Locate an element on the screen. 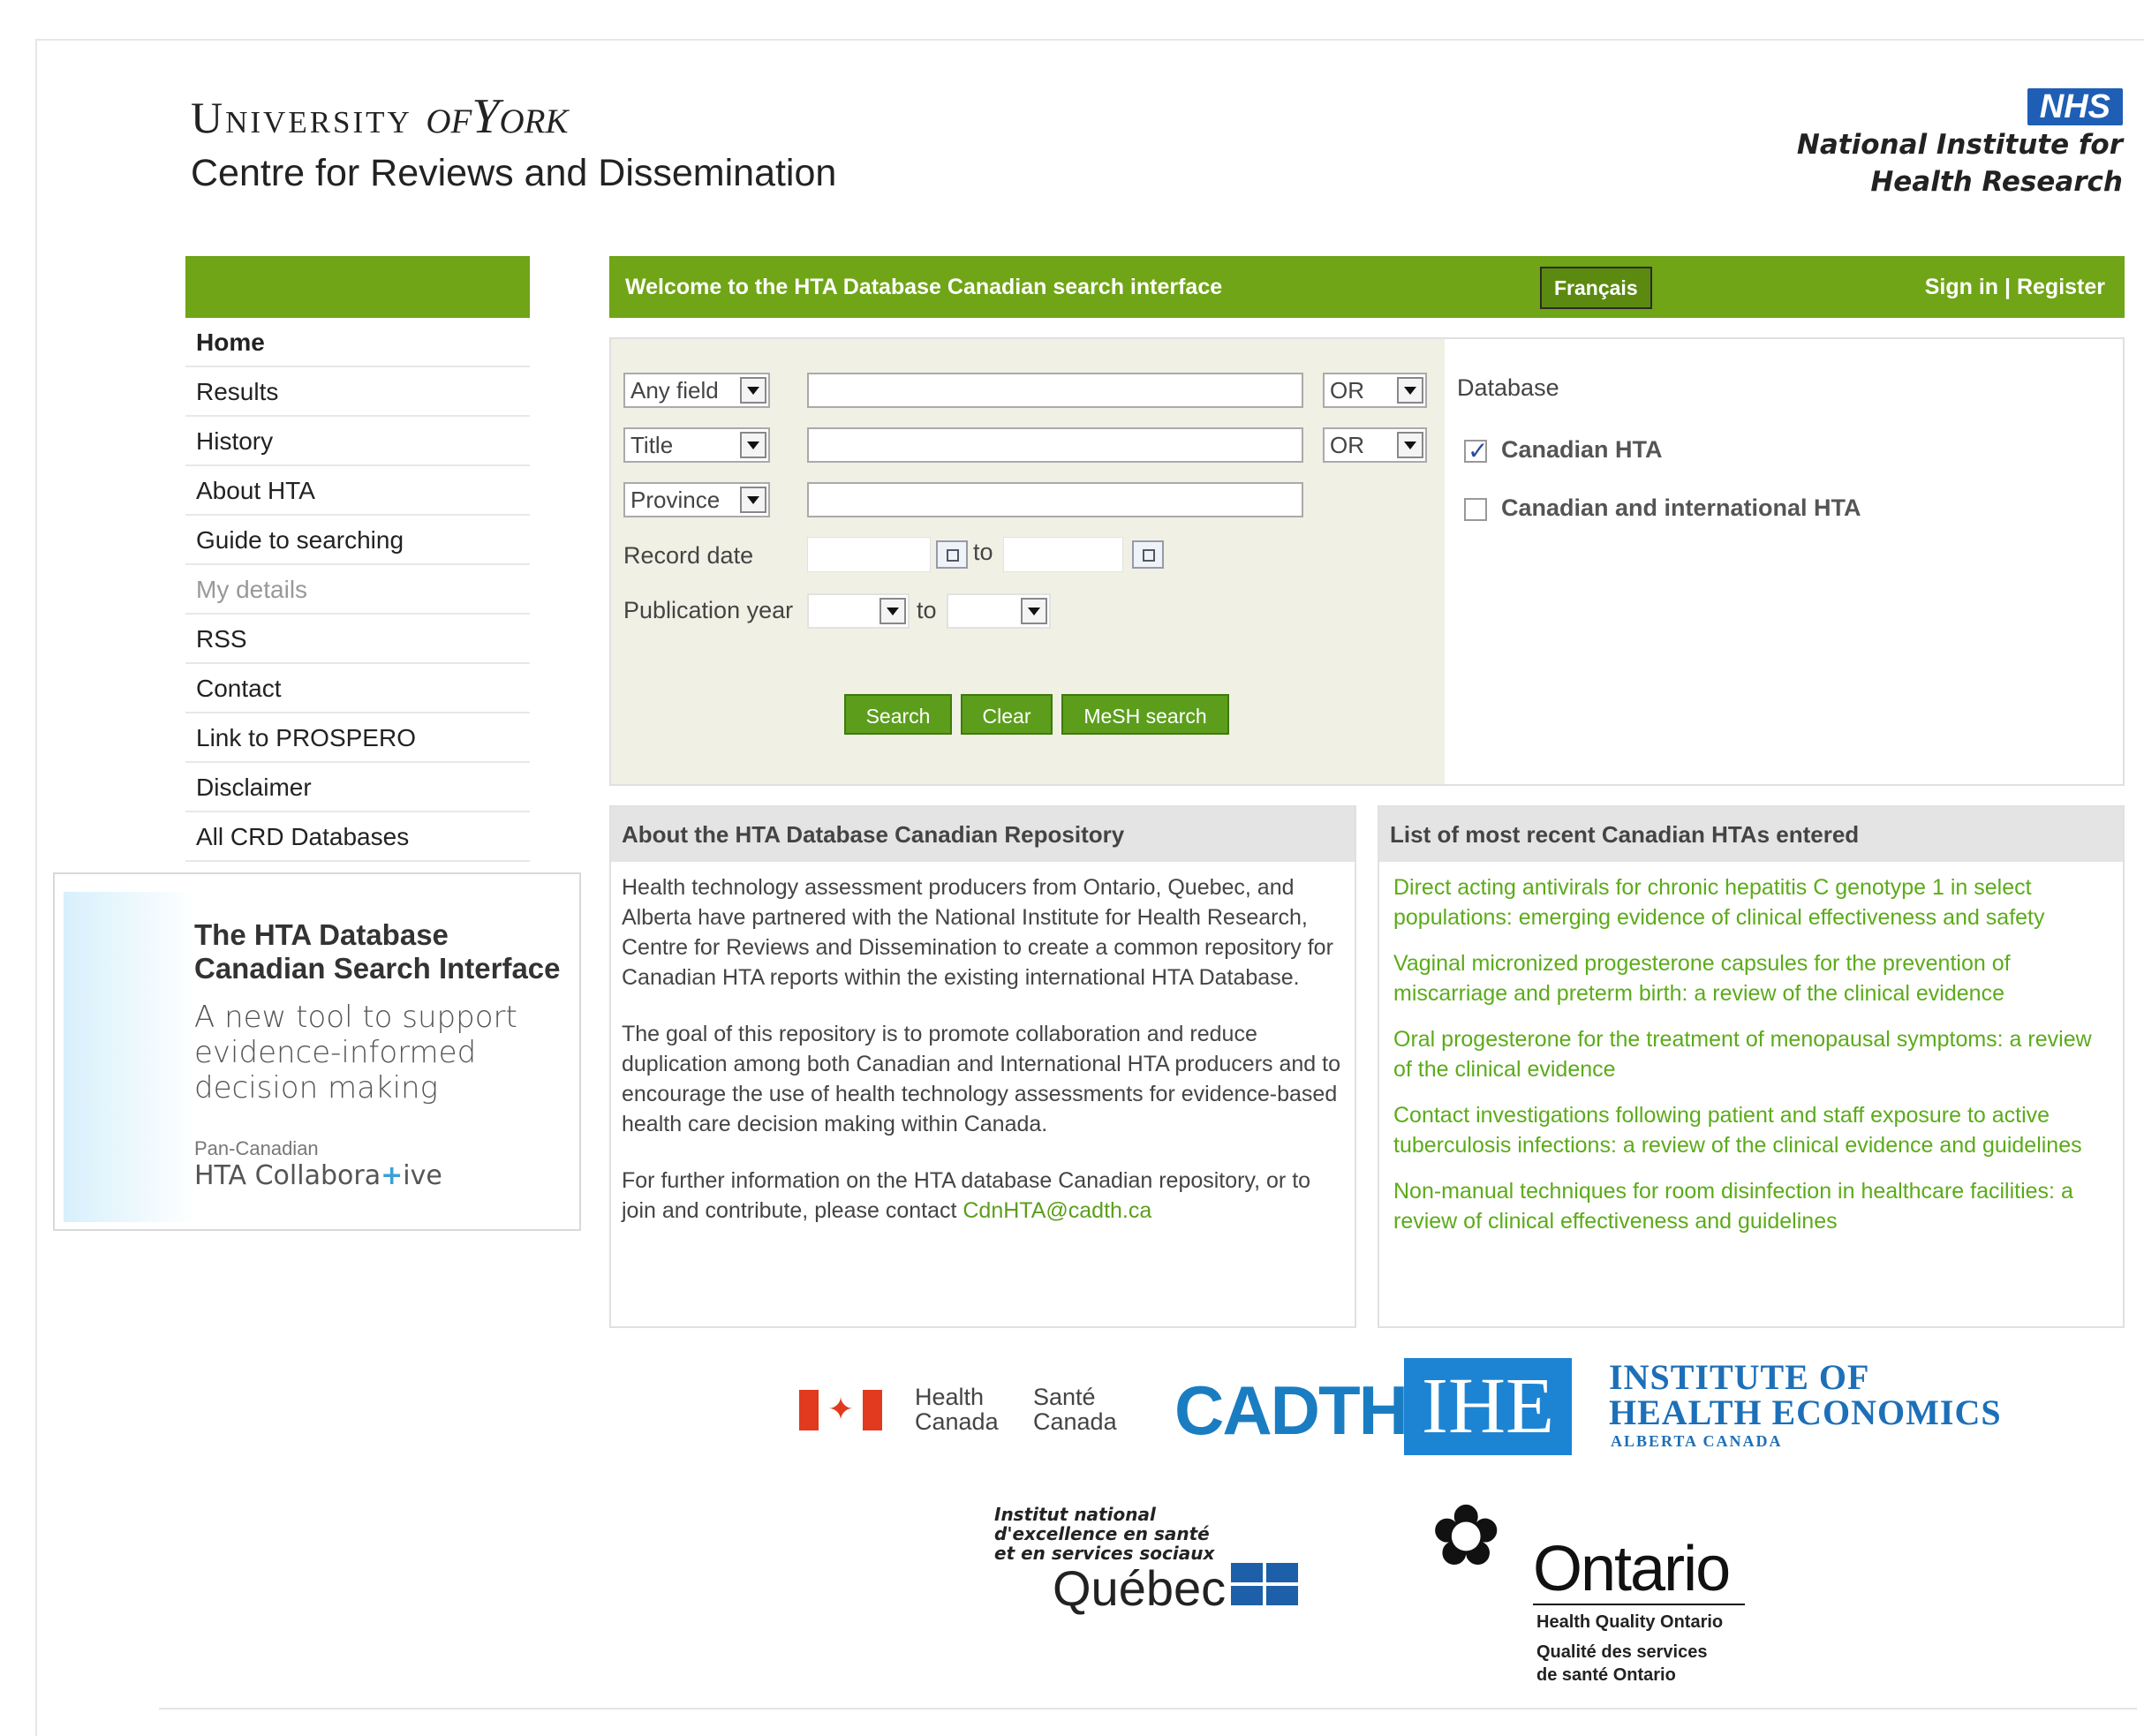  publication-year-label: Publication year is located at coordinates (708, 610).